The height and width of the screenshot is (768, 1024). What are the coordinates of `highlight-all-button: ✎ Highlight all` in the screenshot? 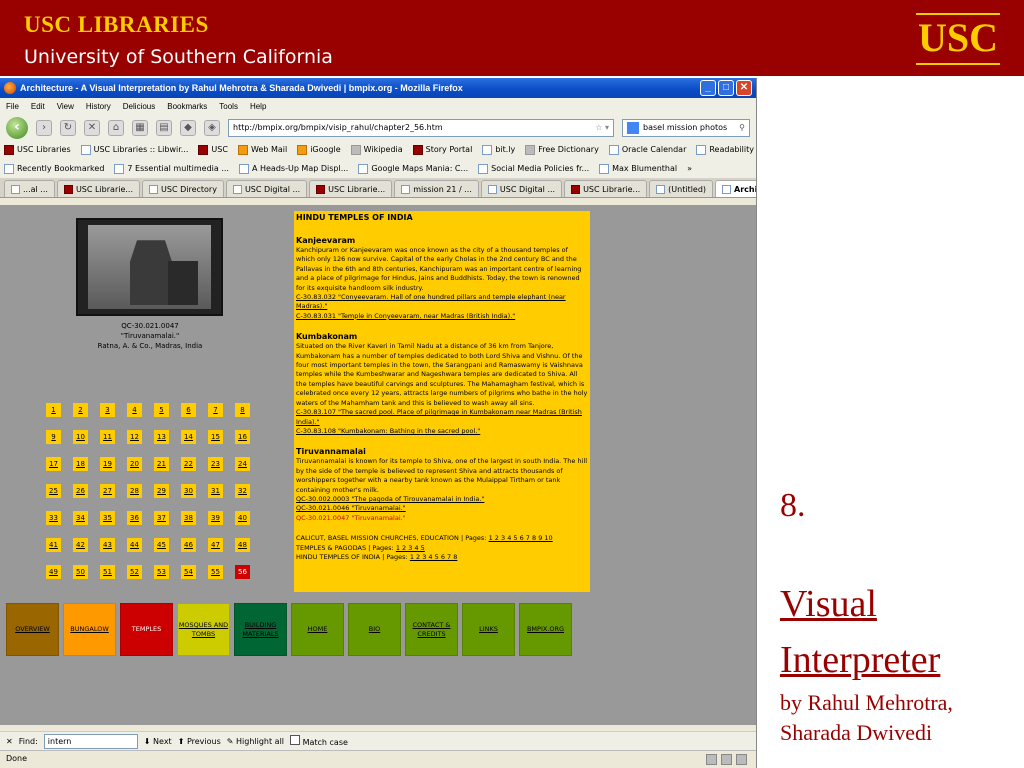 It's located at (255, 741).